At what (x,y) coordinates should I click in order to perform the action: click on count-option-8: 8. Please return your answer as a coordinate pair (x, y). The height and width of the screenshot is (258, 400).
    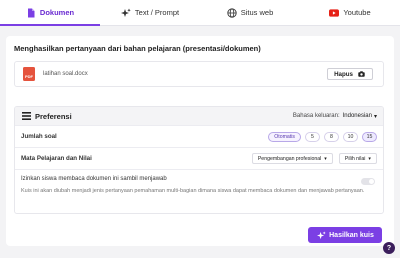
    Looking at the image, I should click on (331, 136).